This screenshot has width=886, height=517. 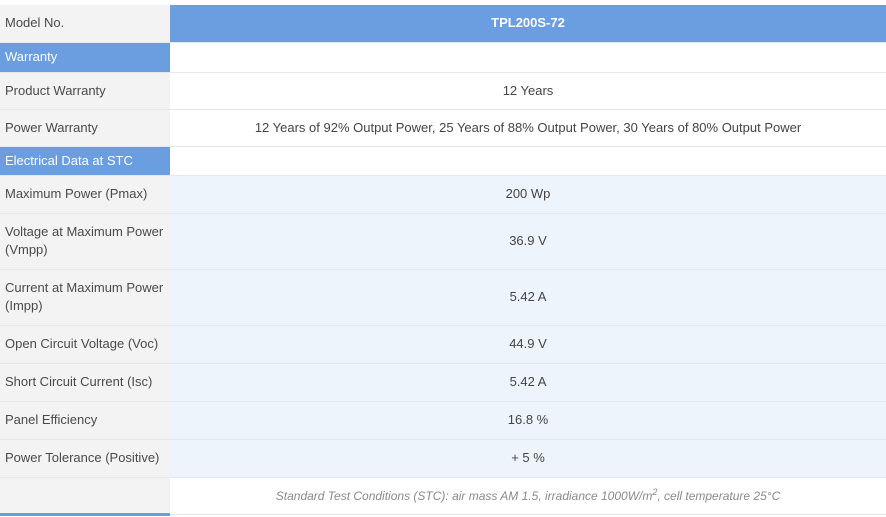 I want to click on row-label: Power Warranty, so click(x=85, y=128).